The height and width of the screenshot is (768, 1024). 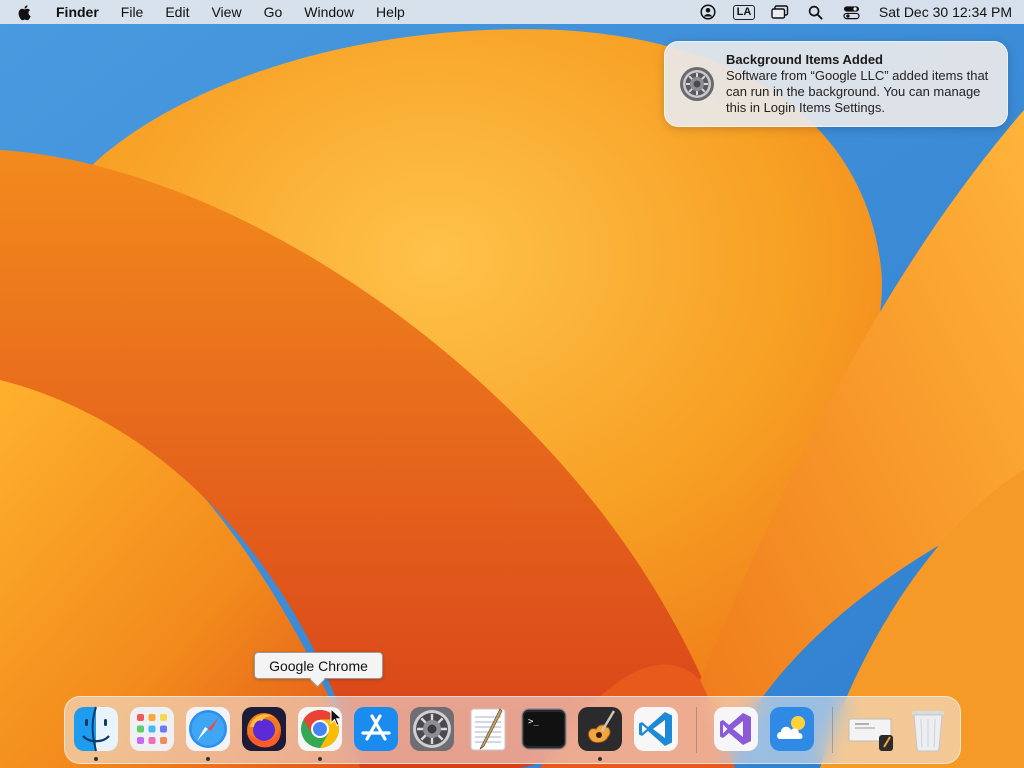 What do you see at coordinates (208, 729) in the screenshot?
I see `safari-icon` at bounding box center [208, 729].